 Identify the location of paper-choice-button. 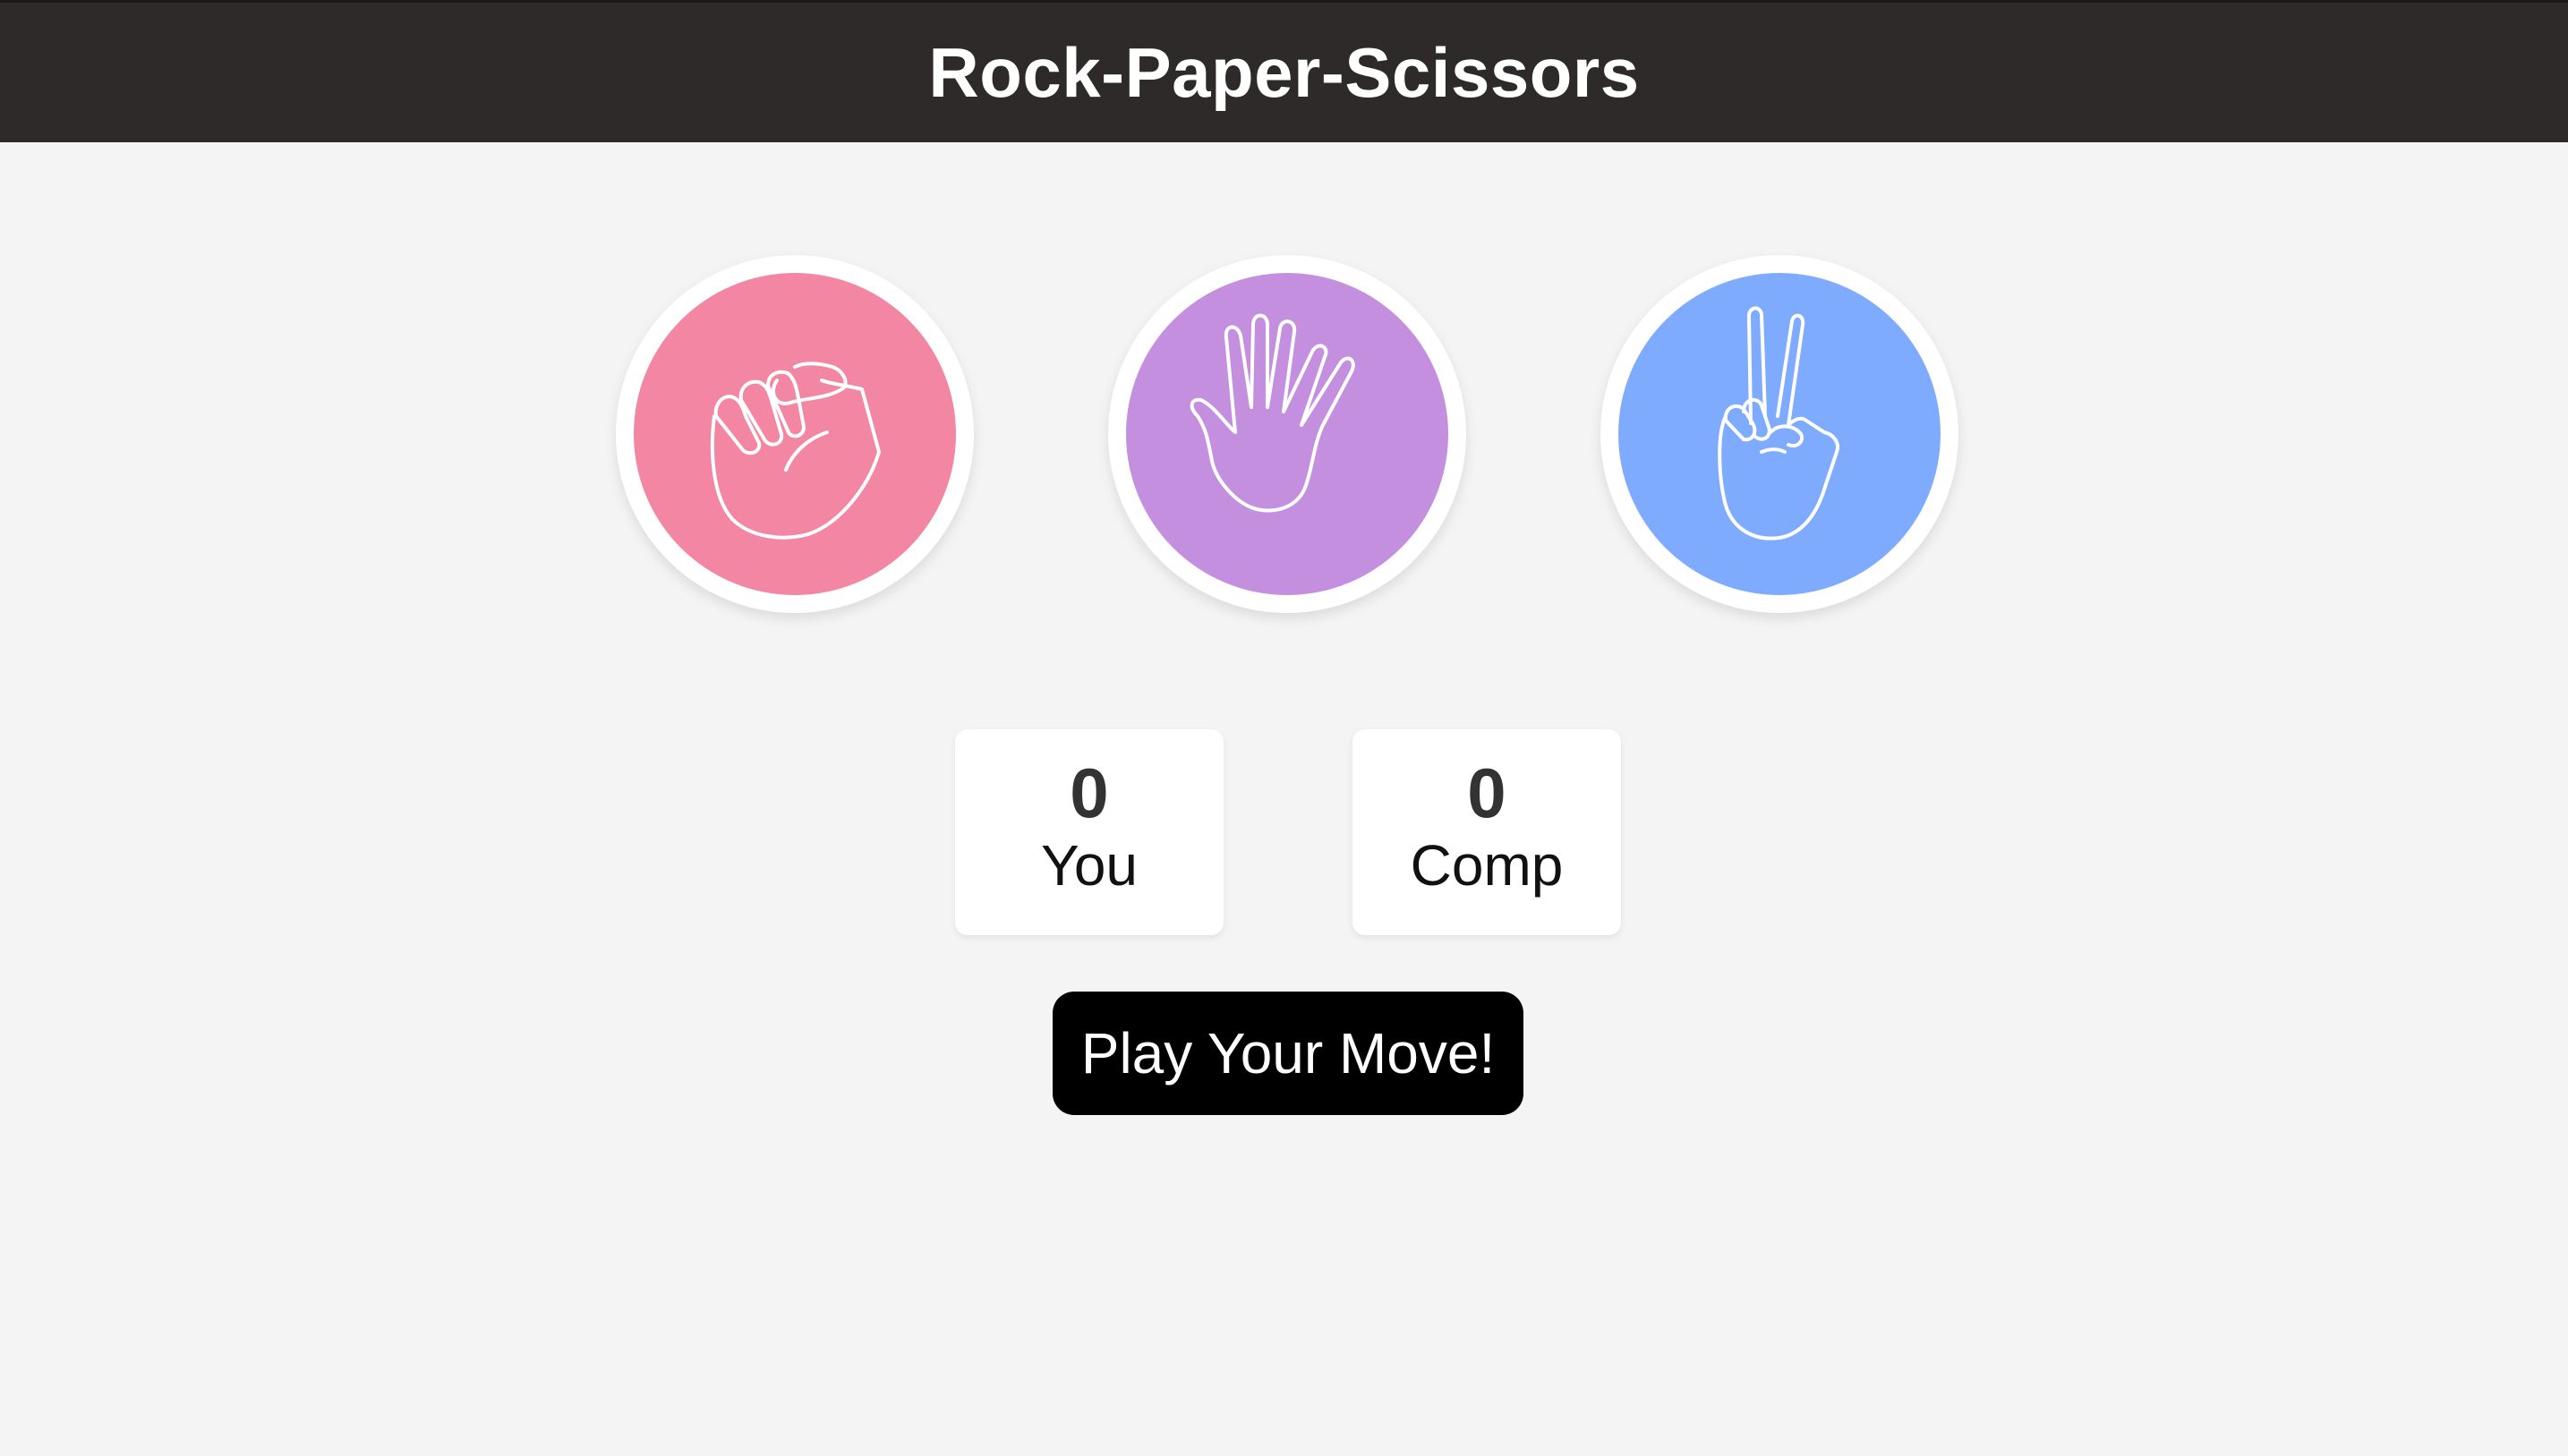
(1287, 434).